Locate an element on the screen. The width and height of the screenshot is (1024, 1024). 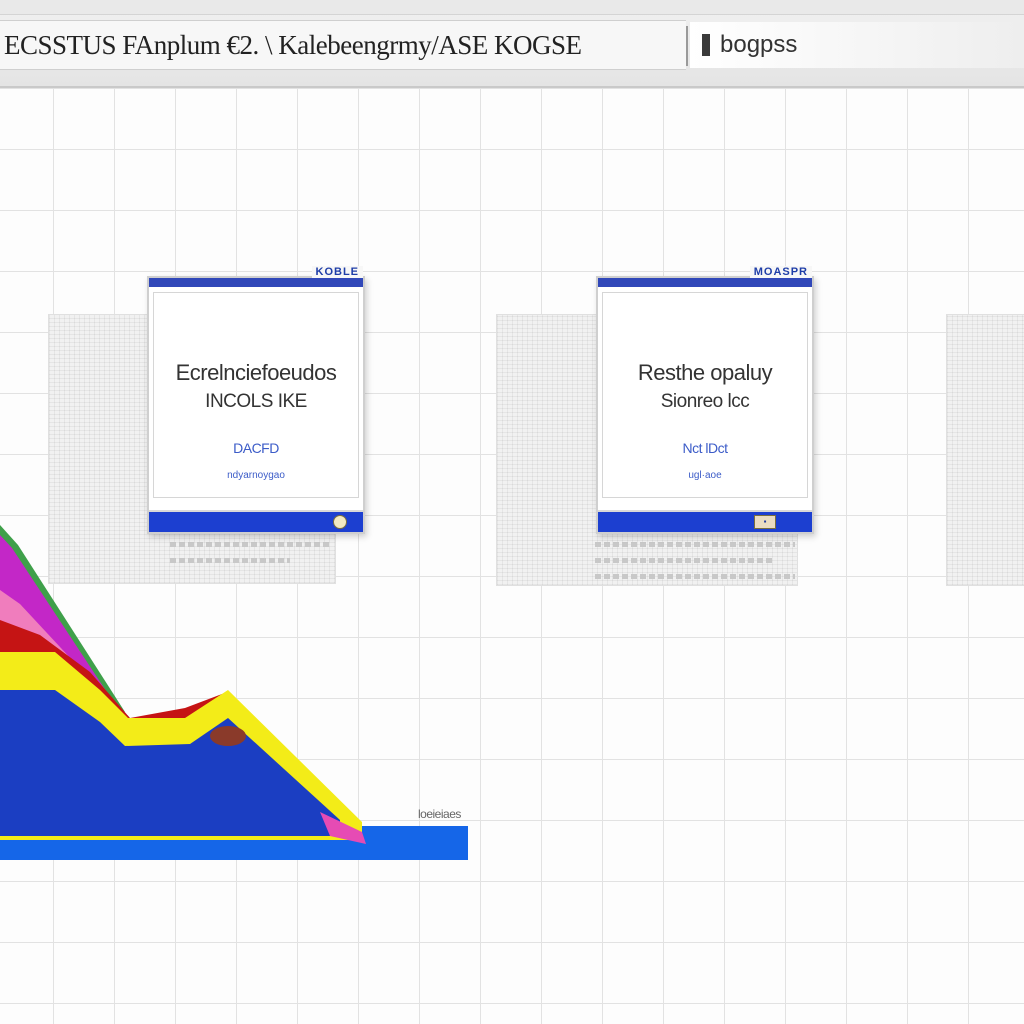
cursor-marker-icon is located at coordinates (706, 45).